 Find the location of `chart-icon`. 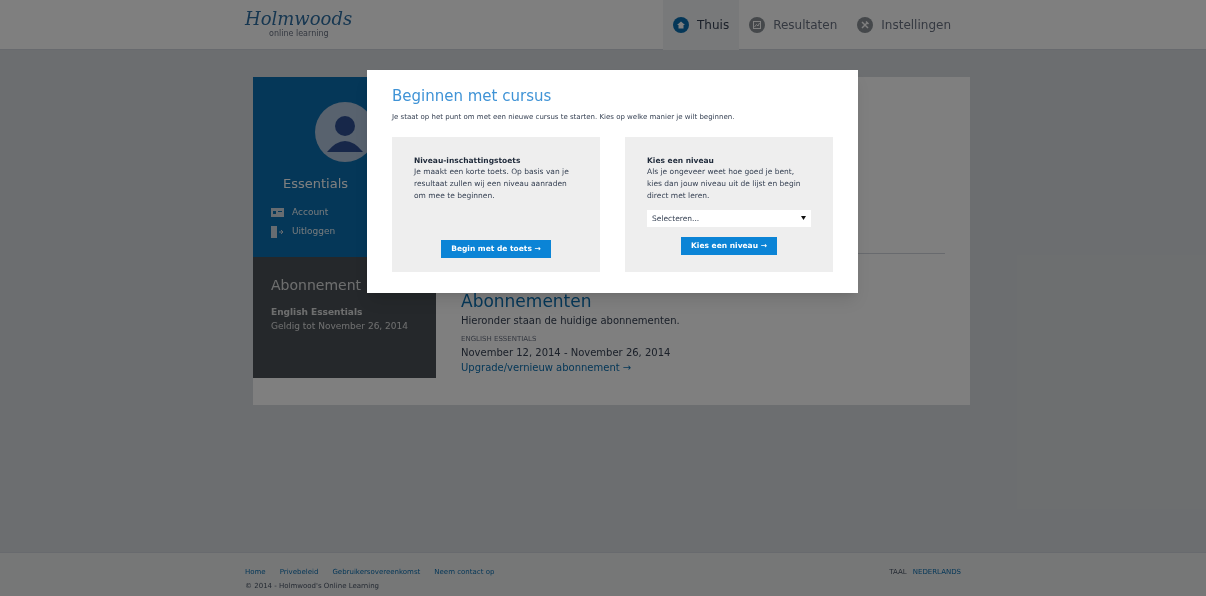

chart-icon is located at coordinates (757, 24).